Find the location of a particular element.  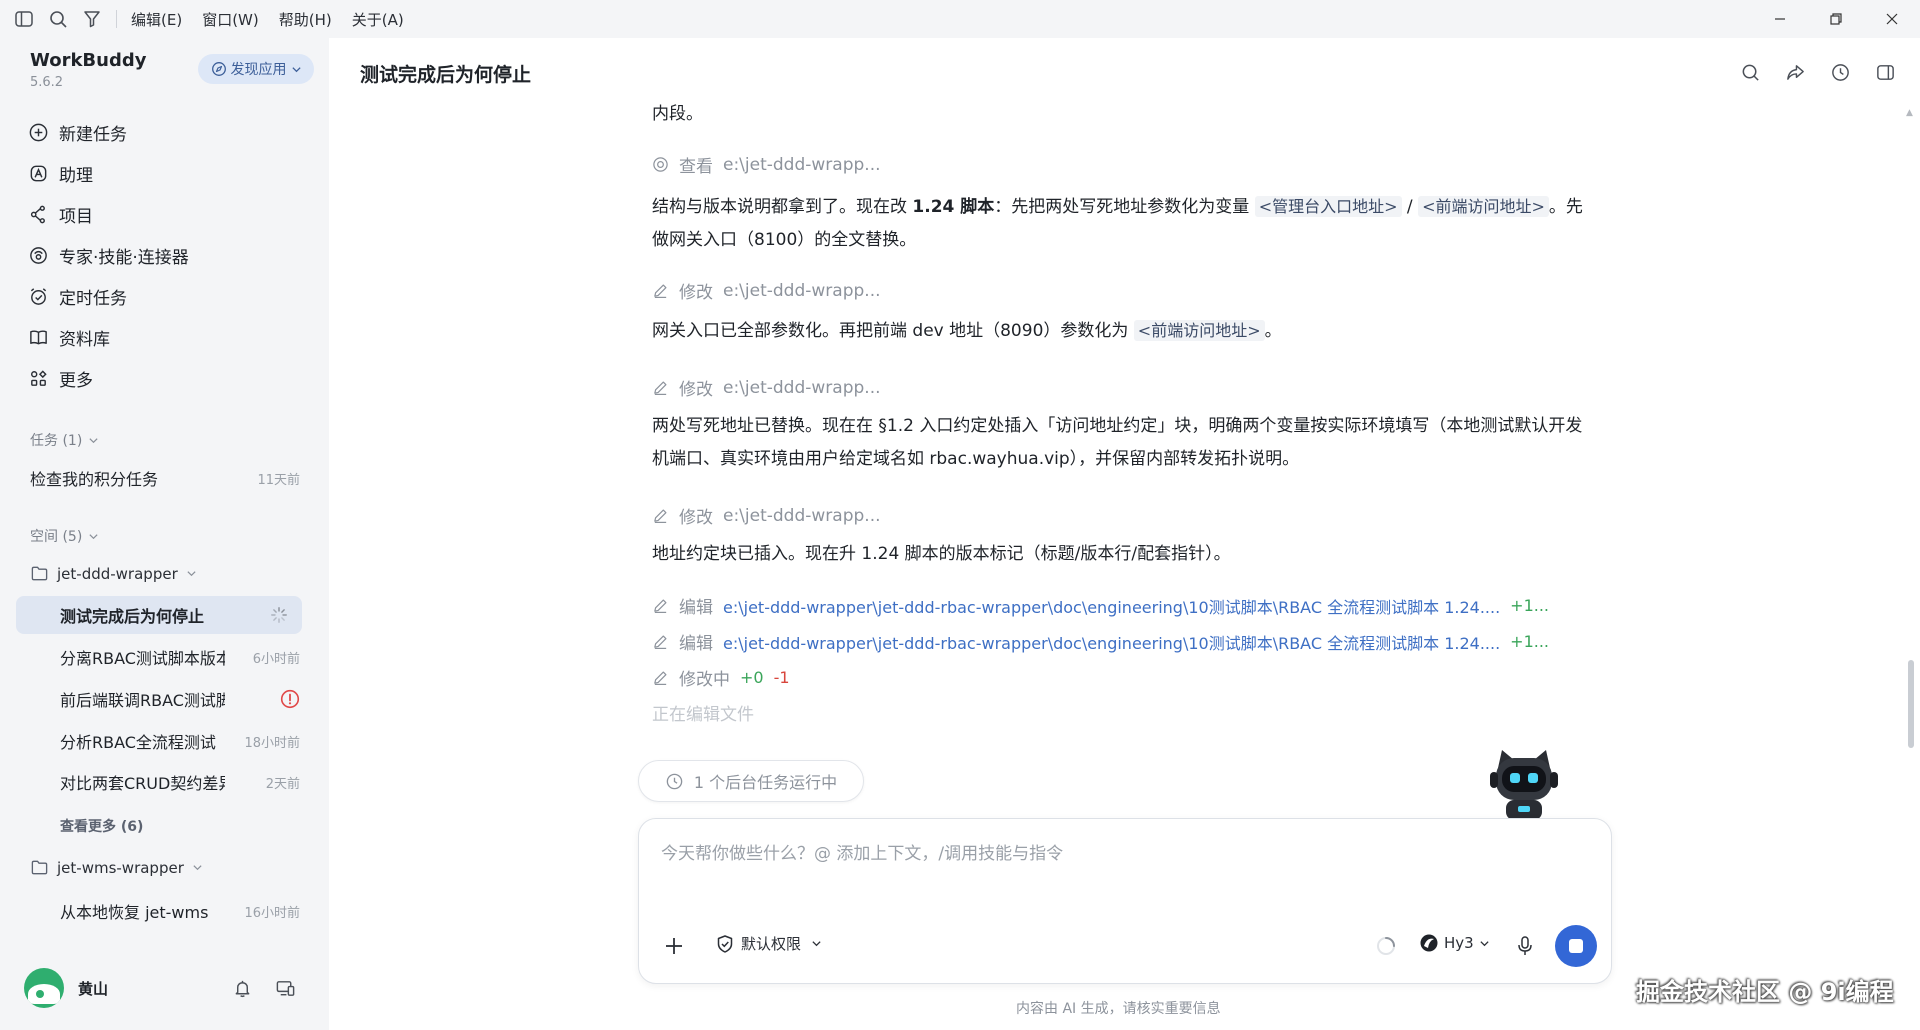

nav-library: 资料库 is located at coordinates (168, 337).